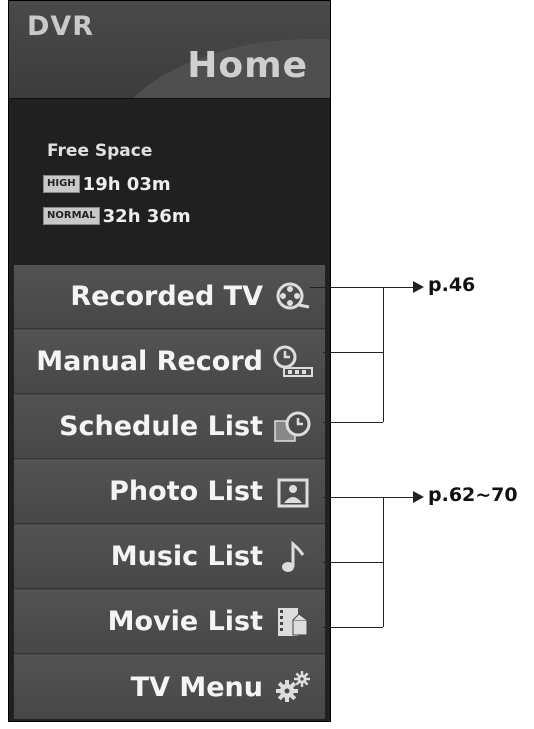  I want to click on page-reference-group1: p.46, so click(452, 285).